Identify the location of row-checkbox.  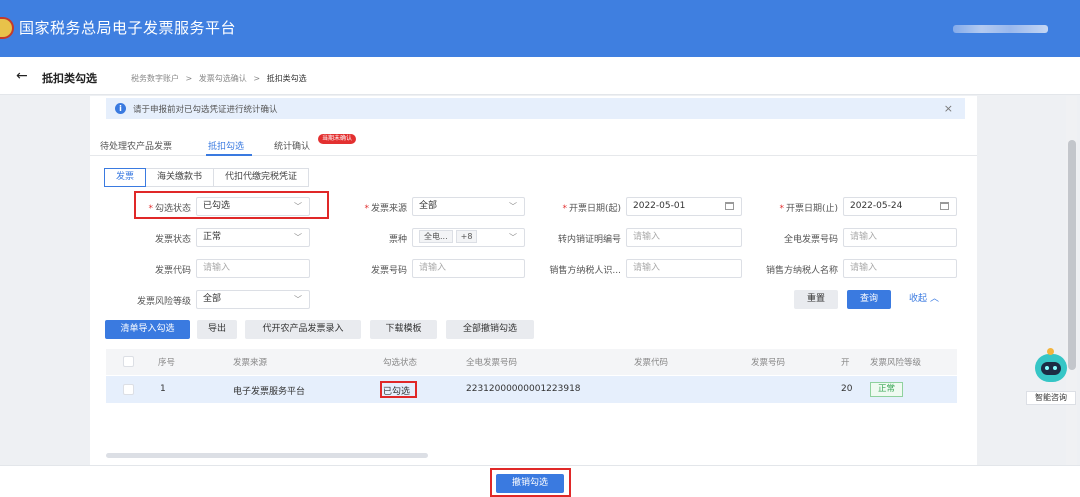
(128, 389).